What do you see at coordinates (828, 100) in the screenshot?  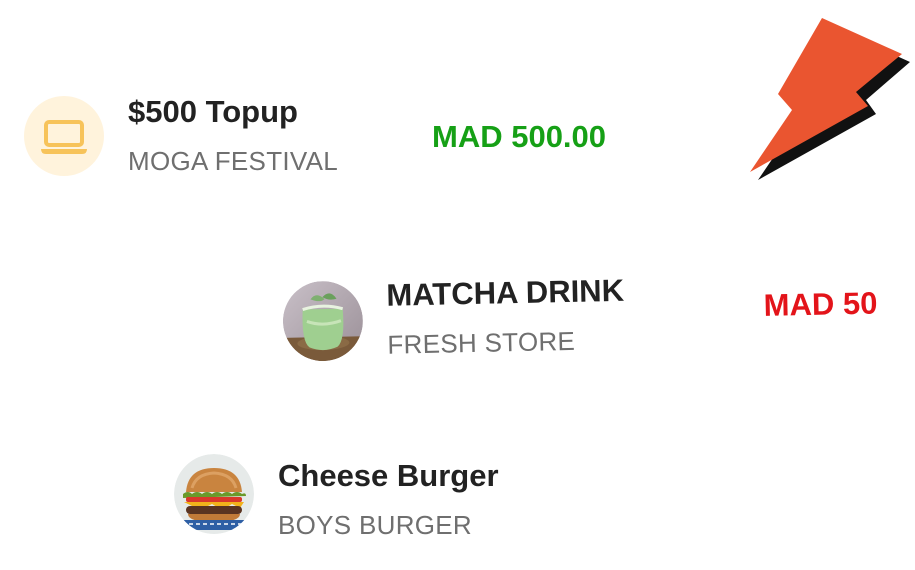 I see `lightning-bolt-logo` at bounding box center [828, 100].